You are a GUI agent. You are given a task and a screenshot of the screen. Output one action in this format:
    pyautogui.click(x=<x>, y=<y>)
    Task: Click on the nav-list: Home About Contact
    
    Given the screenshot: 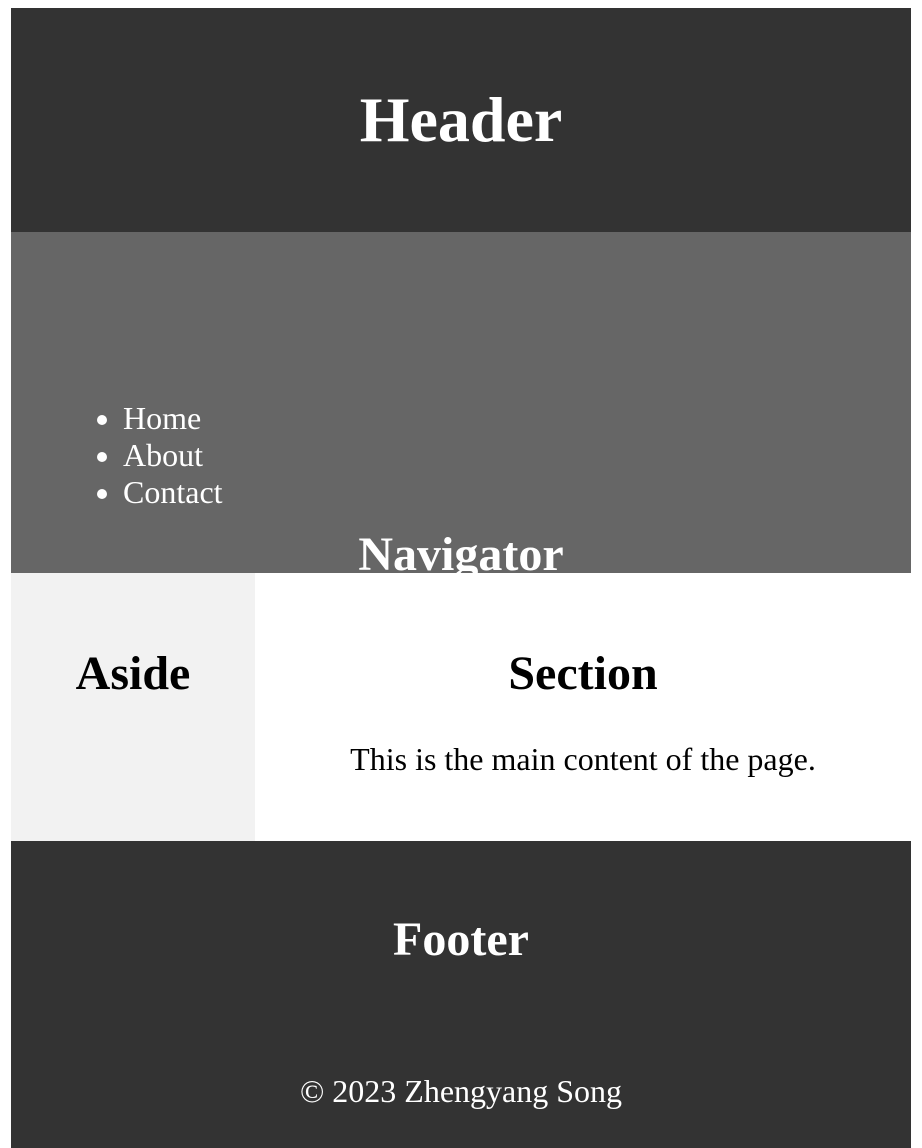 What is the action you would take?
    pyautogui.click(x=153, y=455)
    